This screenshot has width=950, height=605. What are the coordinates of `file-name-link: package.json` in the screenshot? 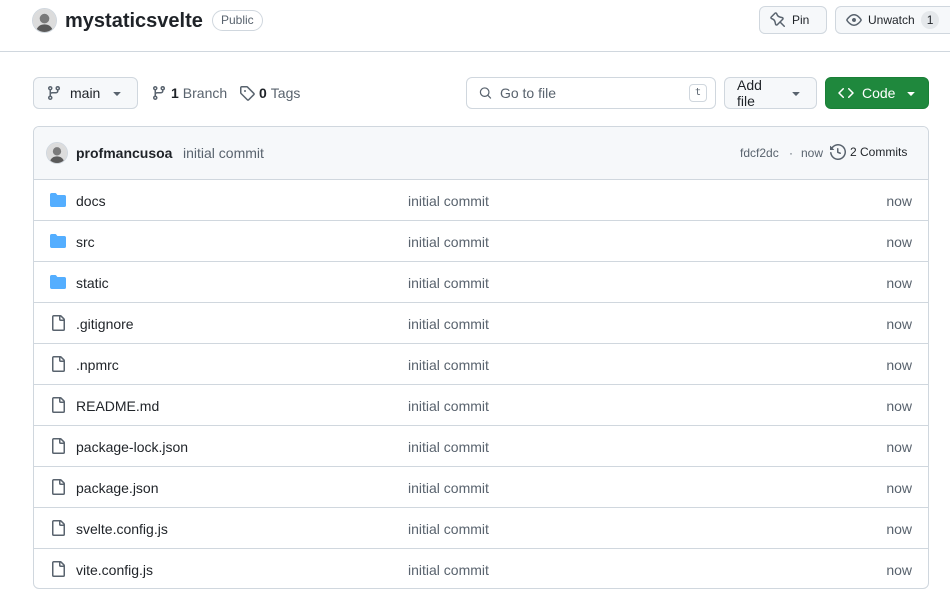 It's located at (117, 488).